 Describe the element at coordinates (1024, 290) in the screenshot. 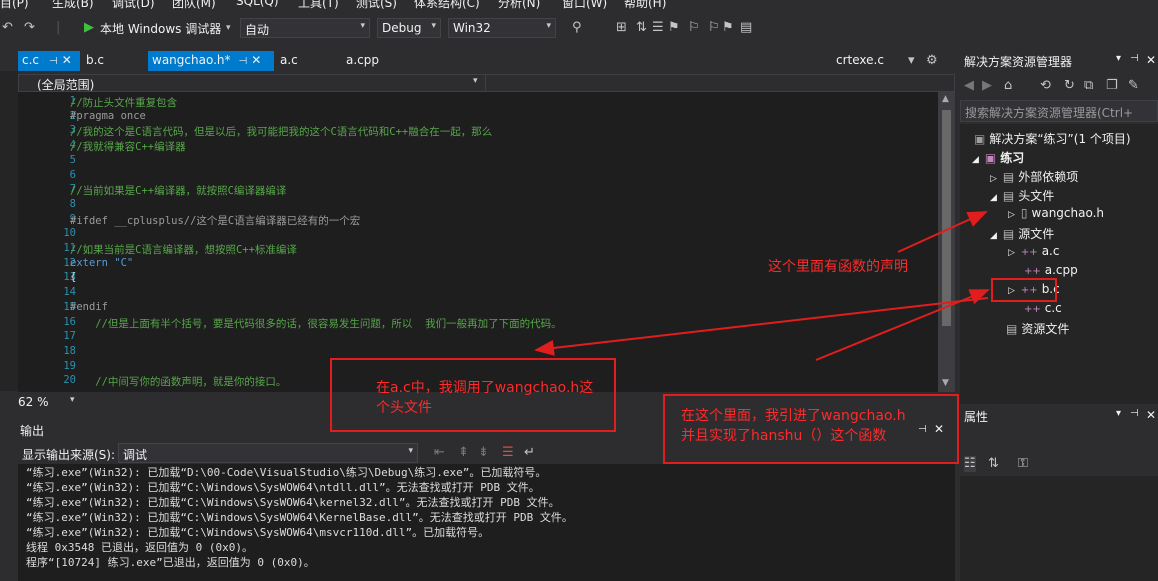

I see `highlight-b-c` at that location.